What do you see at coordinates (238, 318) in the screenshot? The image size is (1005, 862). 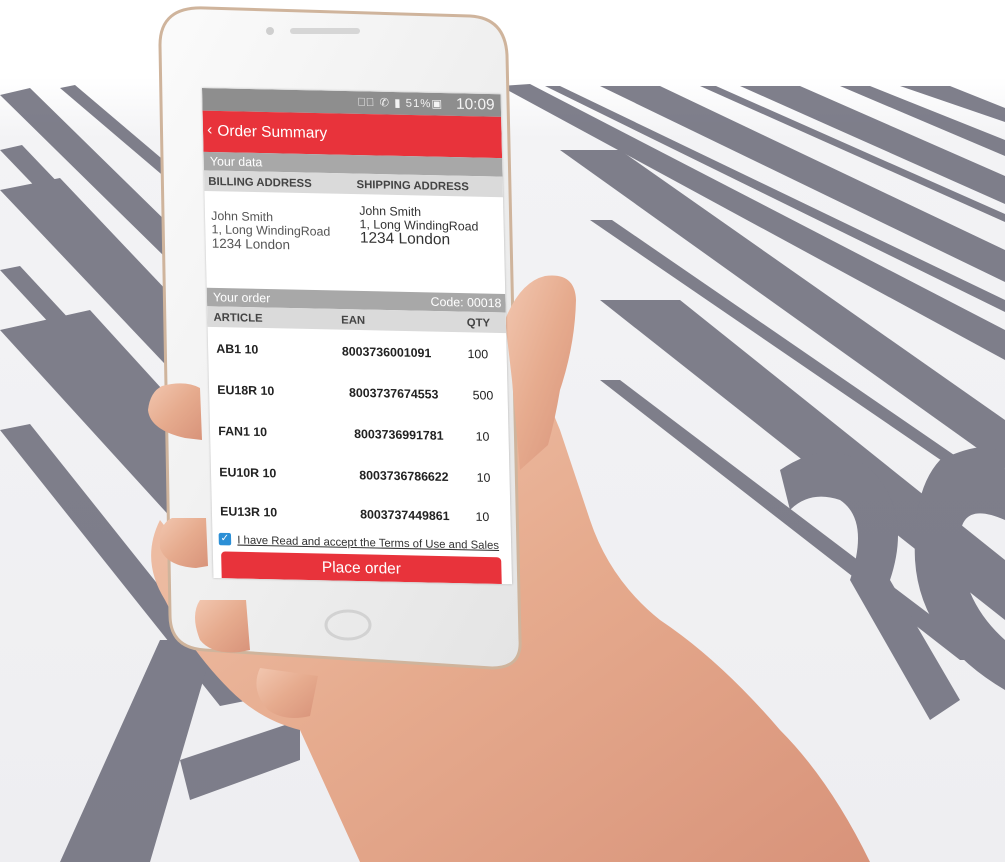 I see `column-header-article: ARTICLE` at bounding box center [238, 318].